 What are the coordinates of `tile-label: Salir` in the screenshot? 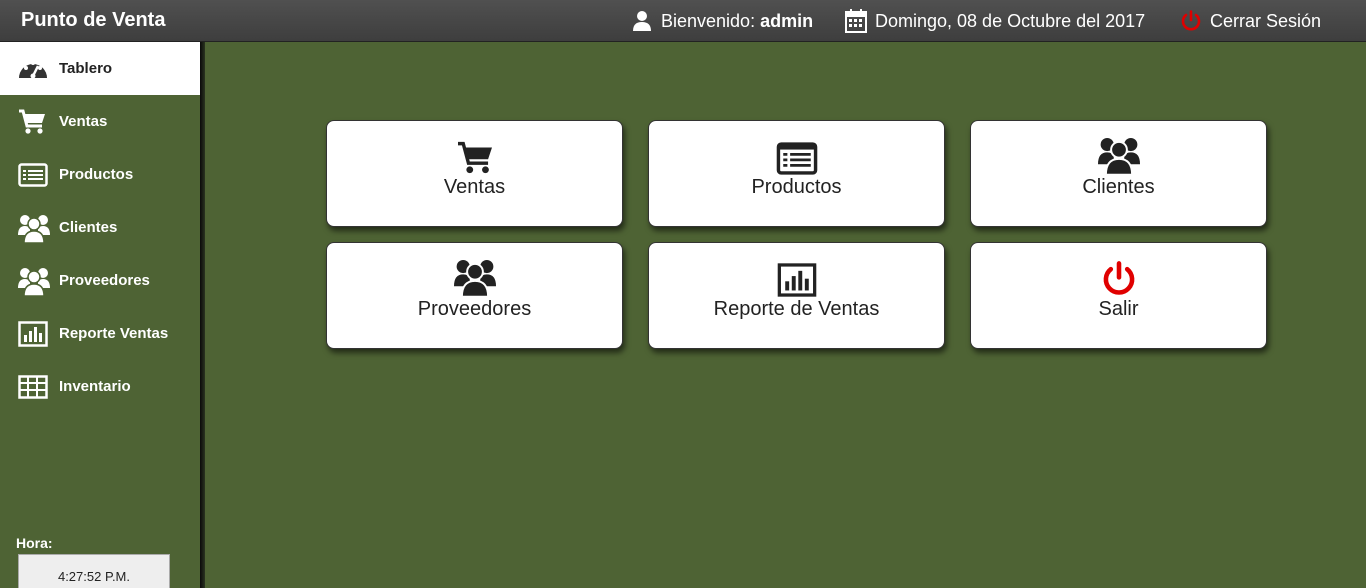 It's located at (1118, 309).